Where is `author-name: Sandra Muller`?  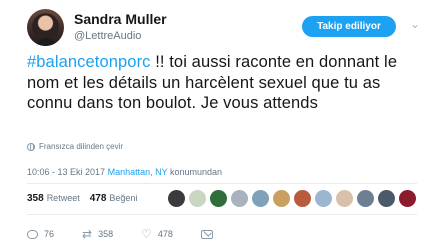
author-name: Sandra Muller is located at coordinates (120, 19).